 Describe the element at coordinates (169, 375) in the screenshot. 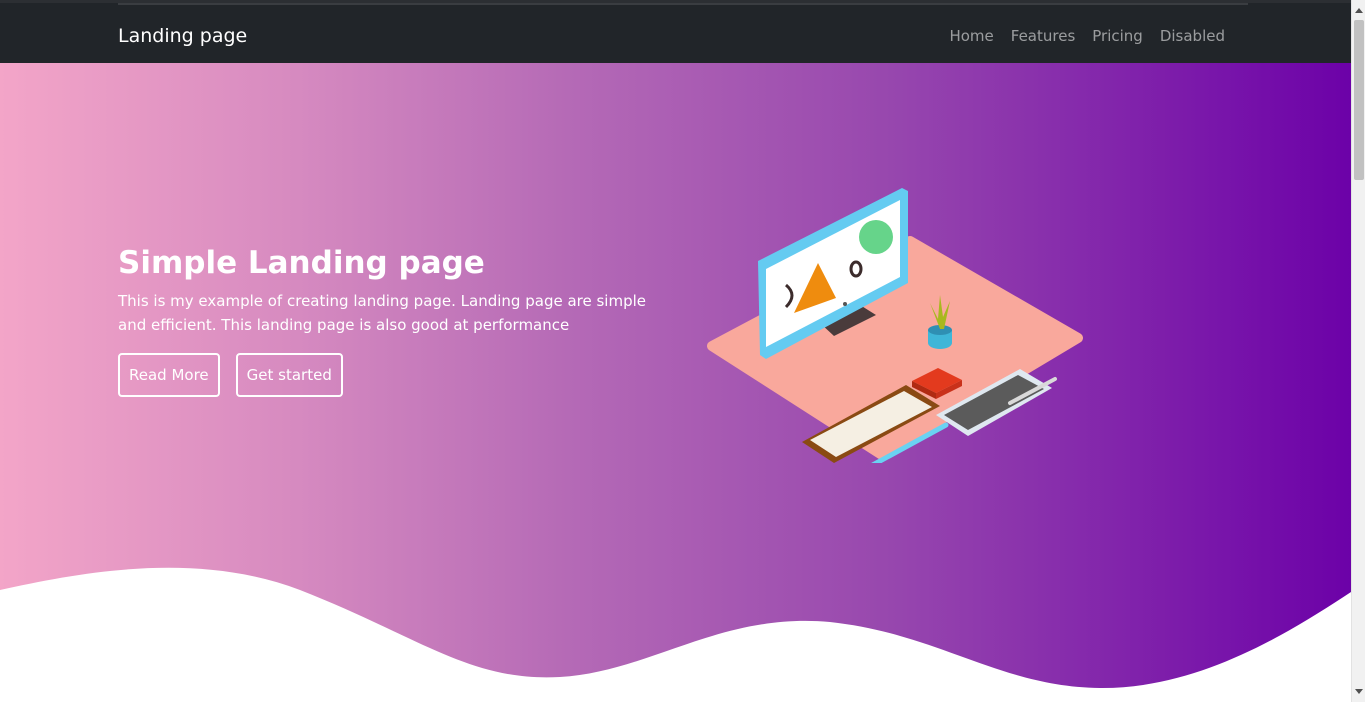

I see `read-more-button: Read More` at that location.